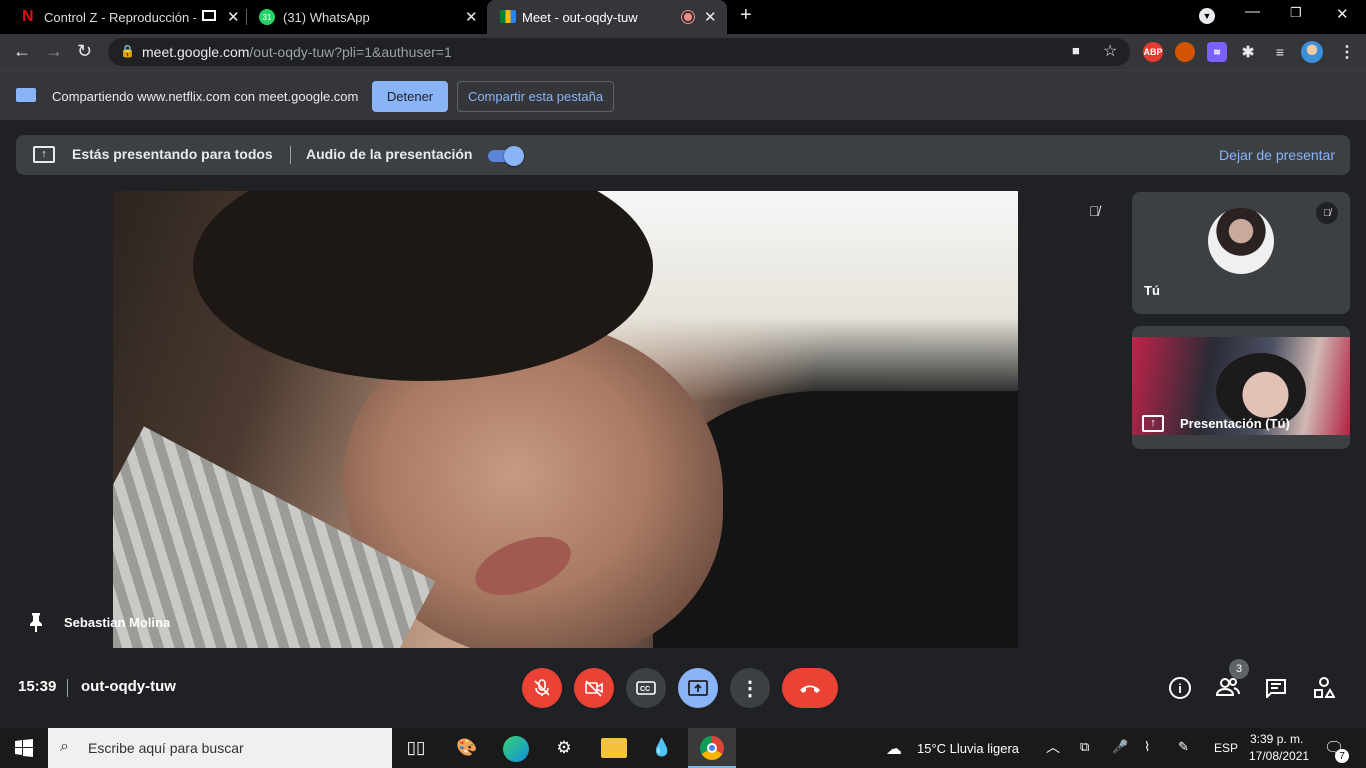 This screenshot has height=768, width=1366. I want to click on camera-toggle-button, so click(594, 688).